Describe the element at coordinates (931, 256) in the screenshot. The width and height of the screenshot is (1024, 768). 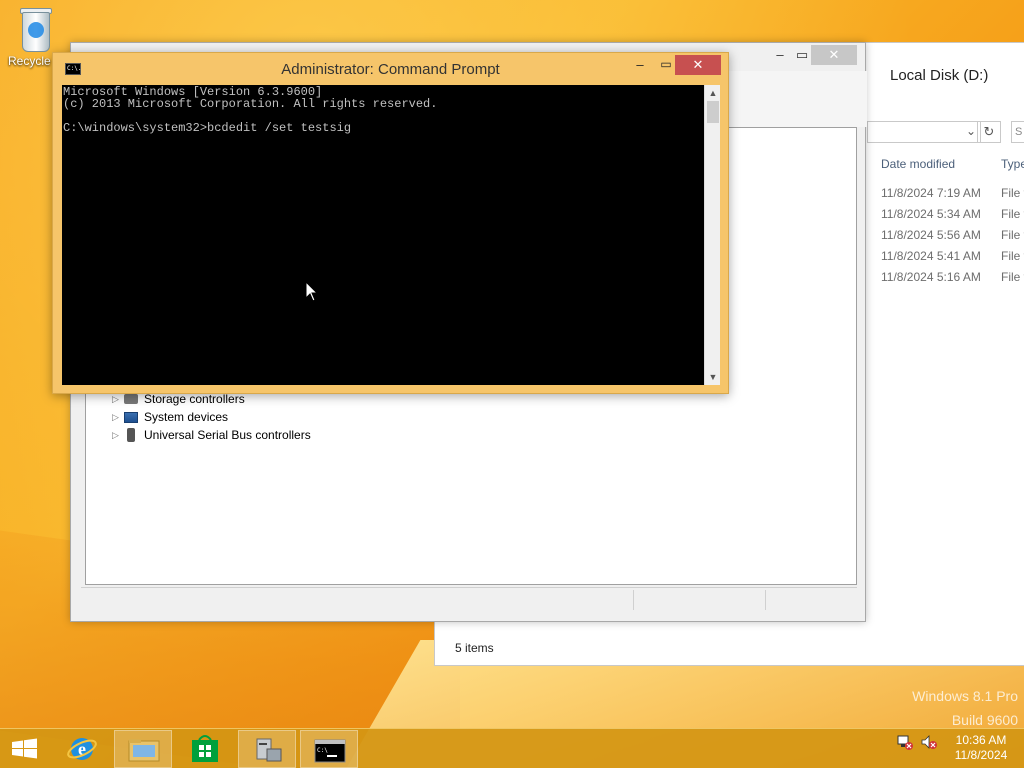
I see `file-row-date: 11/8/2024 5:41 AM` at that location.